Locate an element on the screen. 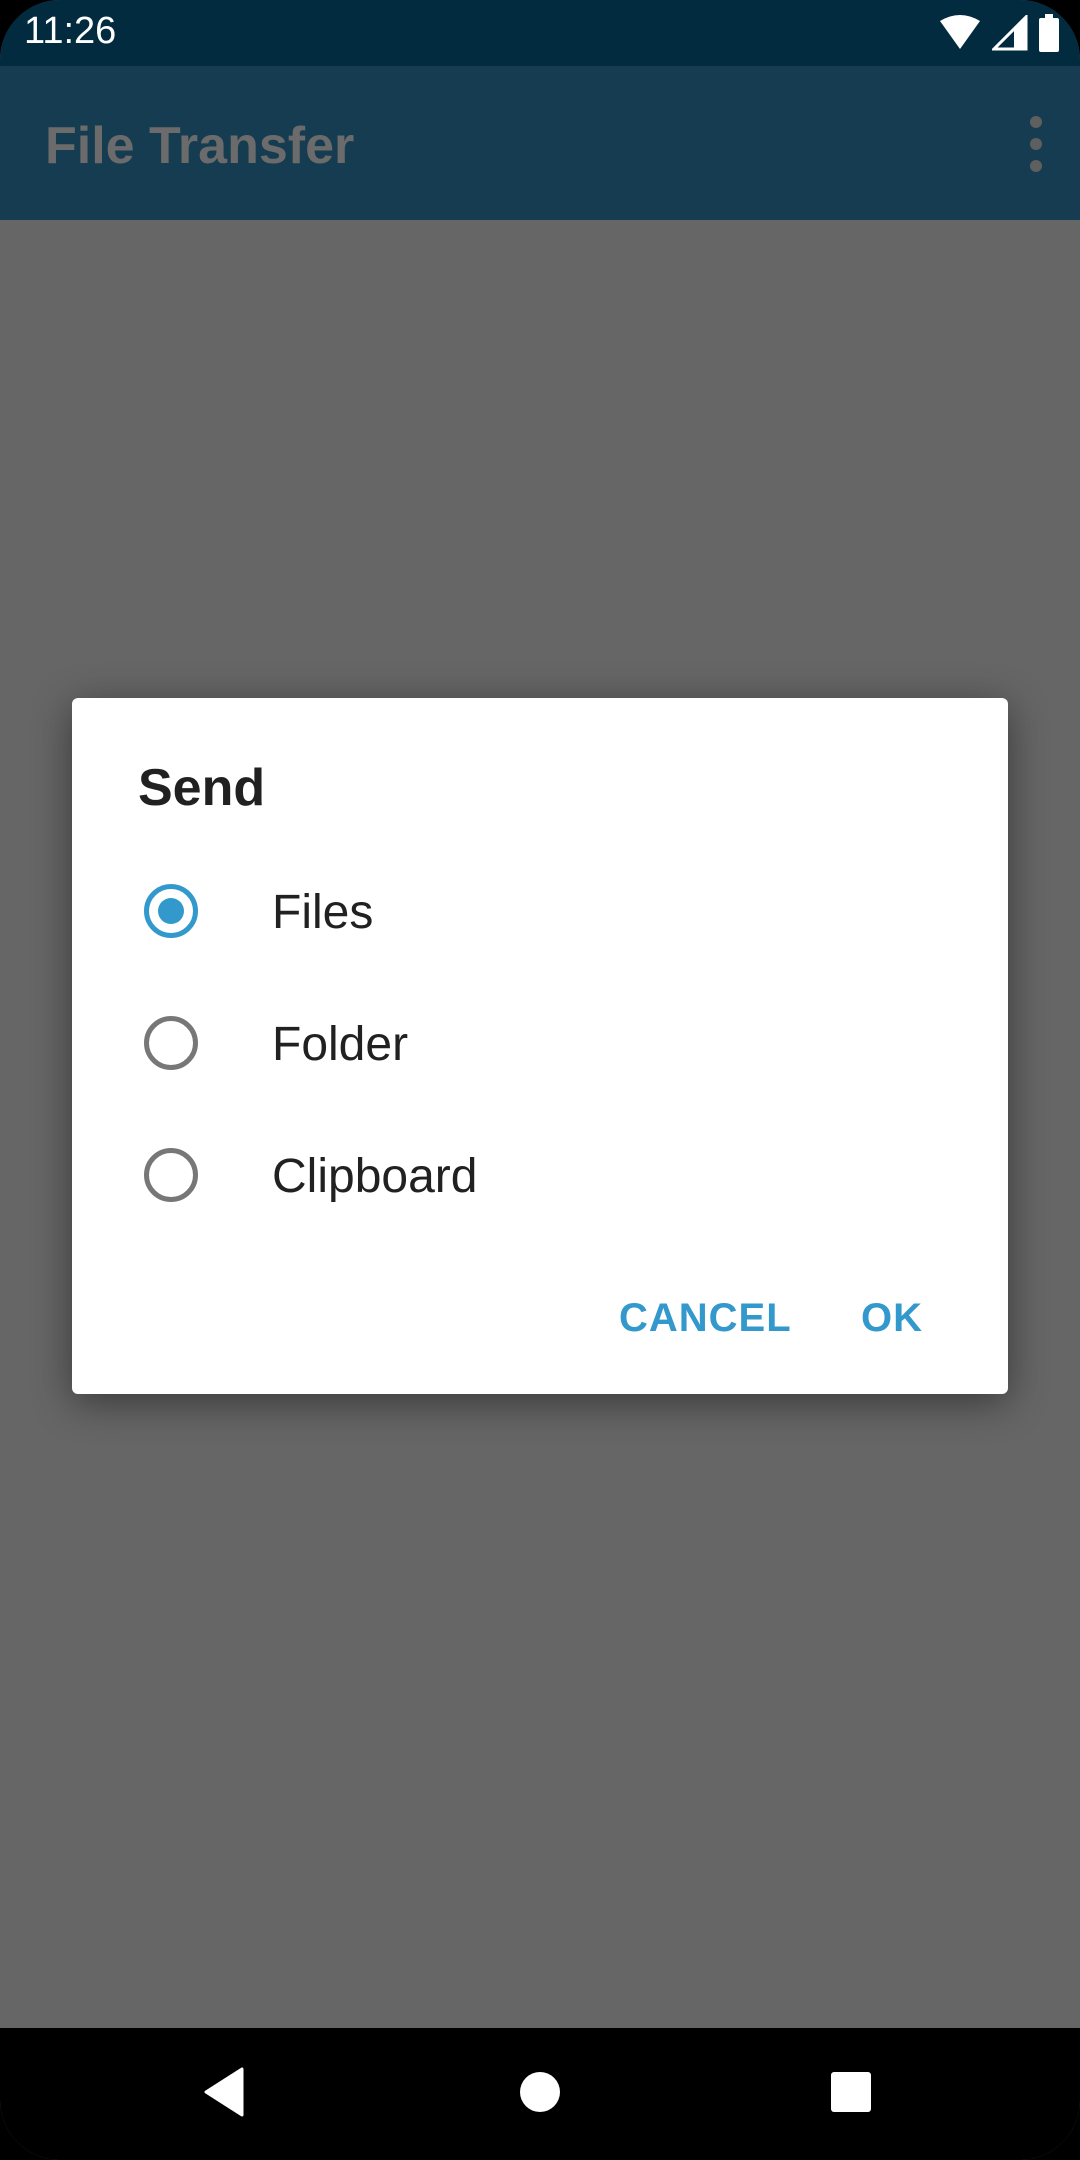 Image resolution: width=1080 pixels, height=2160 pixels. status-bar: 11:26 is located at coordinates (540, 33).